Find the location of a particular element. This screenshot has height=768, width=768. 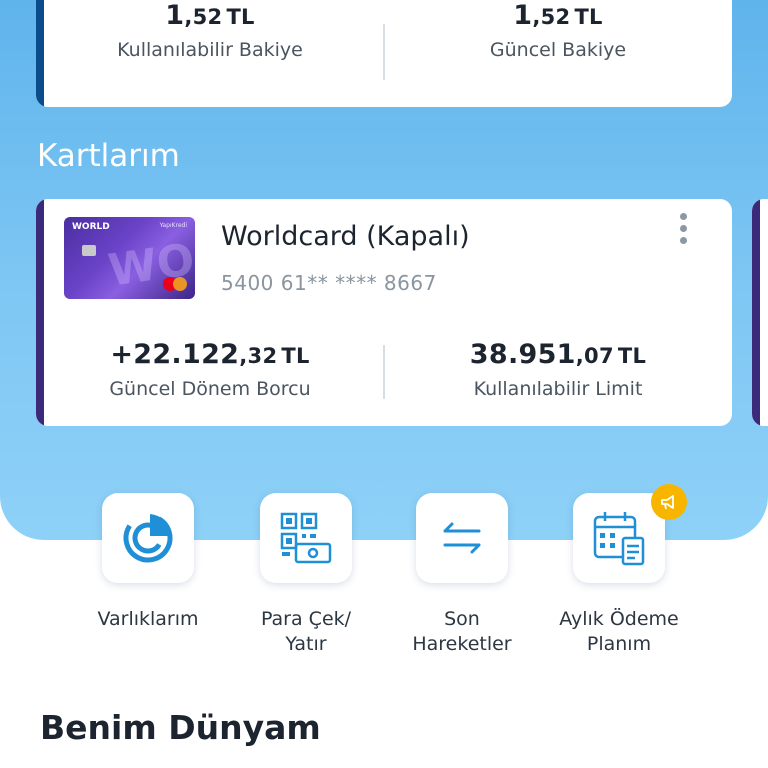

amount-decimal: ,32 is located at coordinates (258, 356).